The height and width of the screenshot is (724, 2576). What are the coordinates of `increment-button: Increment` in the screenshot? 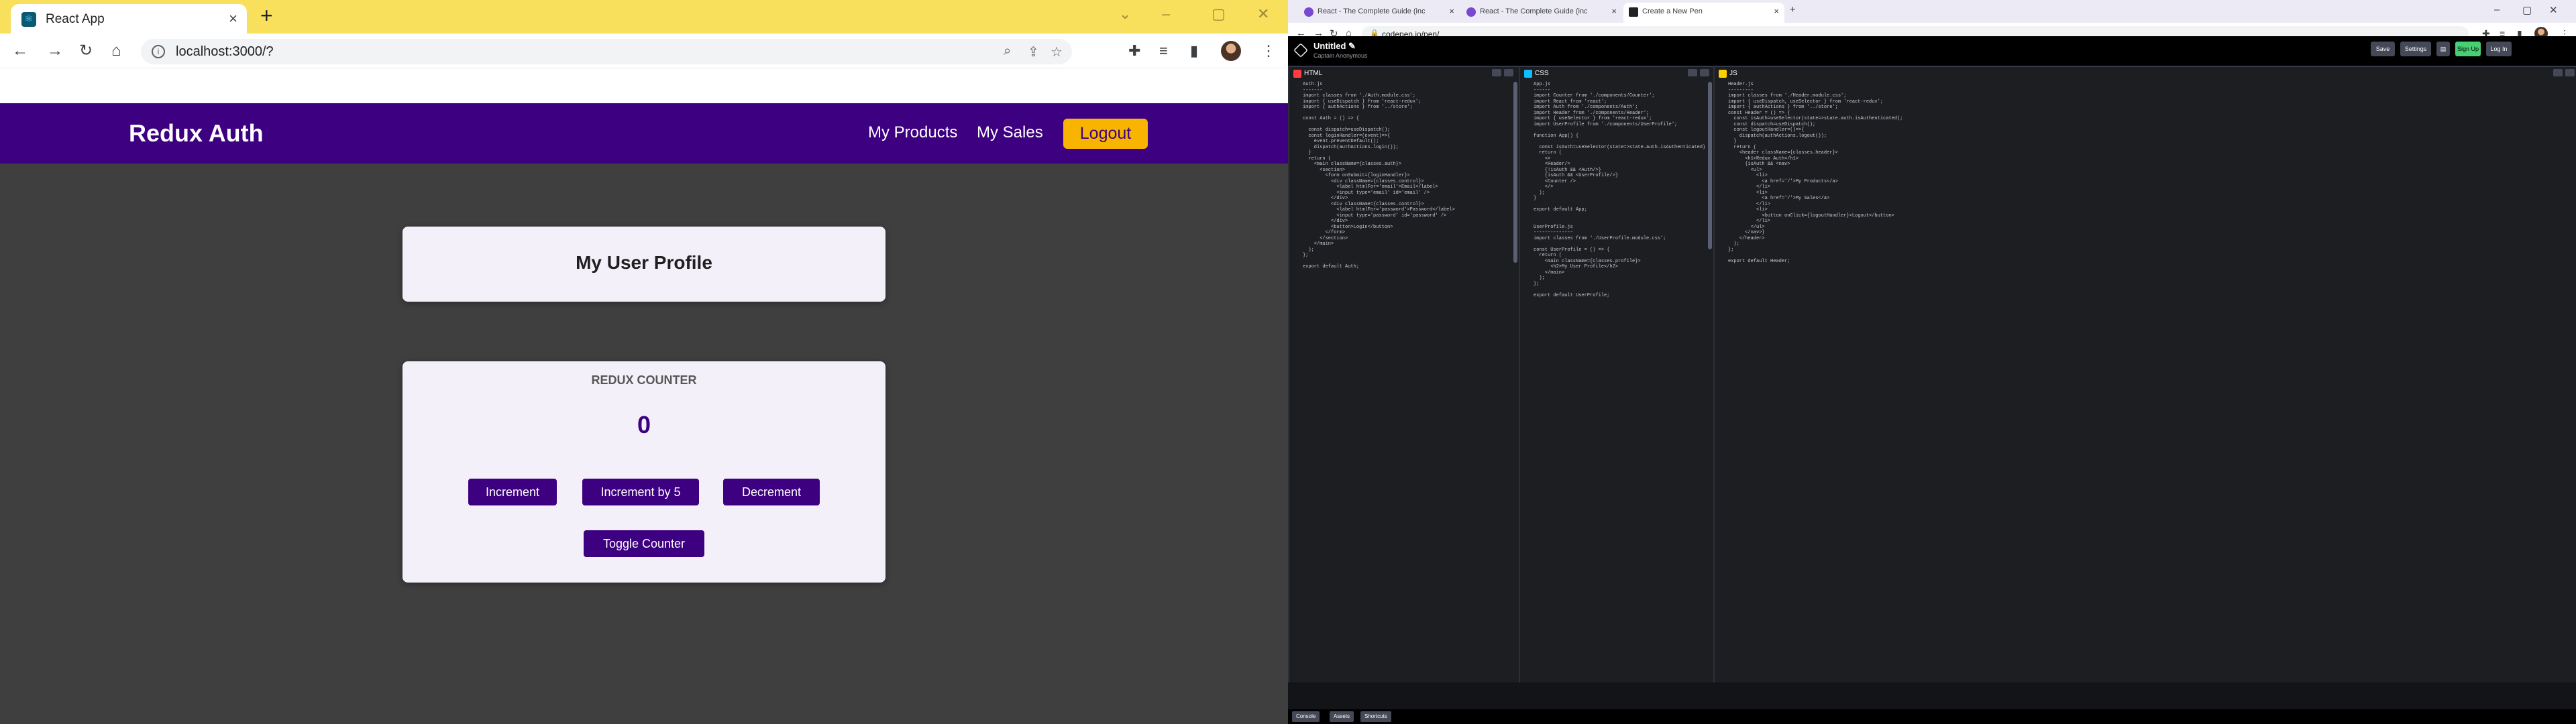 It's located at (512, 492).